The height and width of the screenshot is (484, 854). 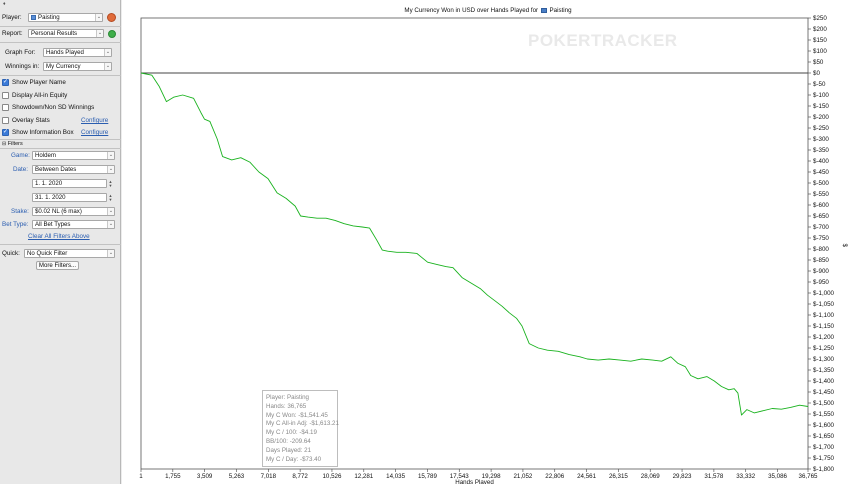 I want to click on y-tick-label: $-700, so click(x=821, y=227).